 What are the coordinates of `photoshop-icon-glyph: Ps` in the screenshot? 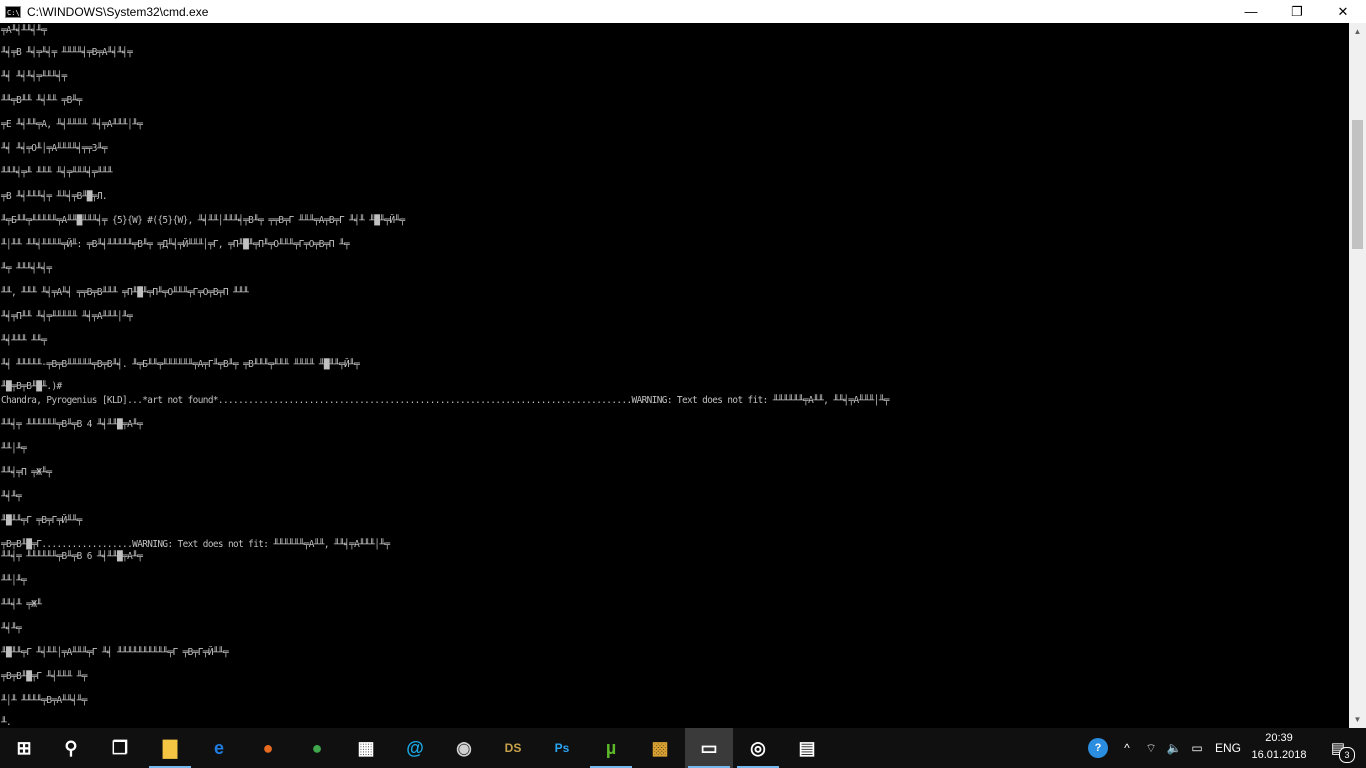 It's located at (562, 748).